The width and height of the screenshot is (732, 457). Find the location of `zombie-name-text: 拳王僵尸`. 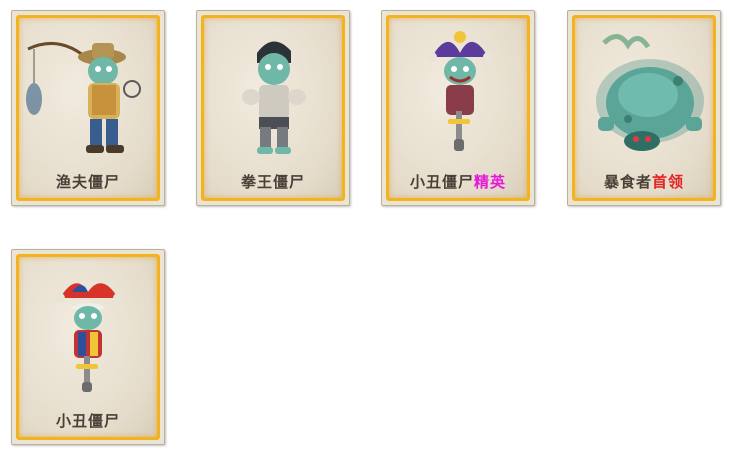

zombie-name-text: 拳王僵尸 is located at coordinates (272, 182).